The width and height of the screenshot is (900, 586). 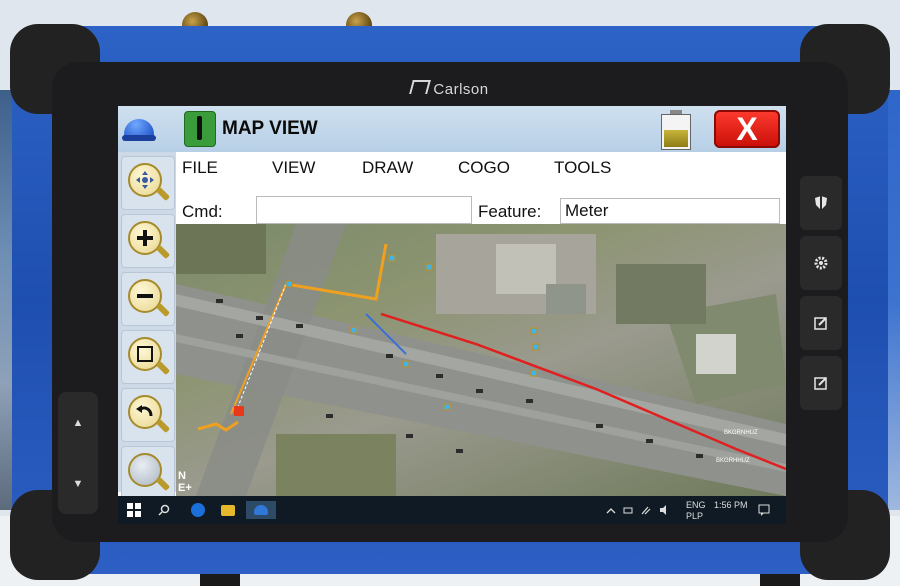 I want to click on notification-icon, so click(x=764, y=510).